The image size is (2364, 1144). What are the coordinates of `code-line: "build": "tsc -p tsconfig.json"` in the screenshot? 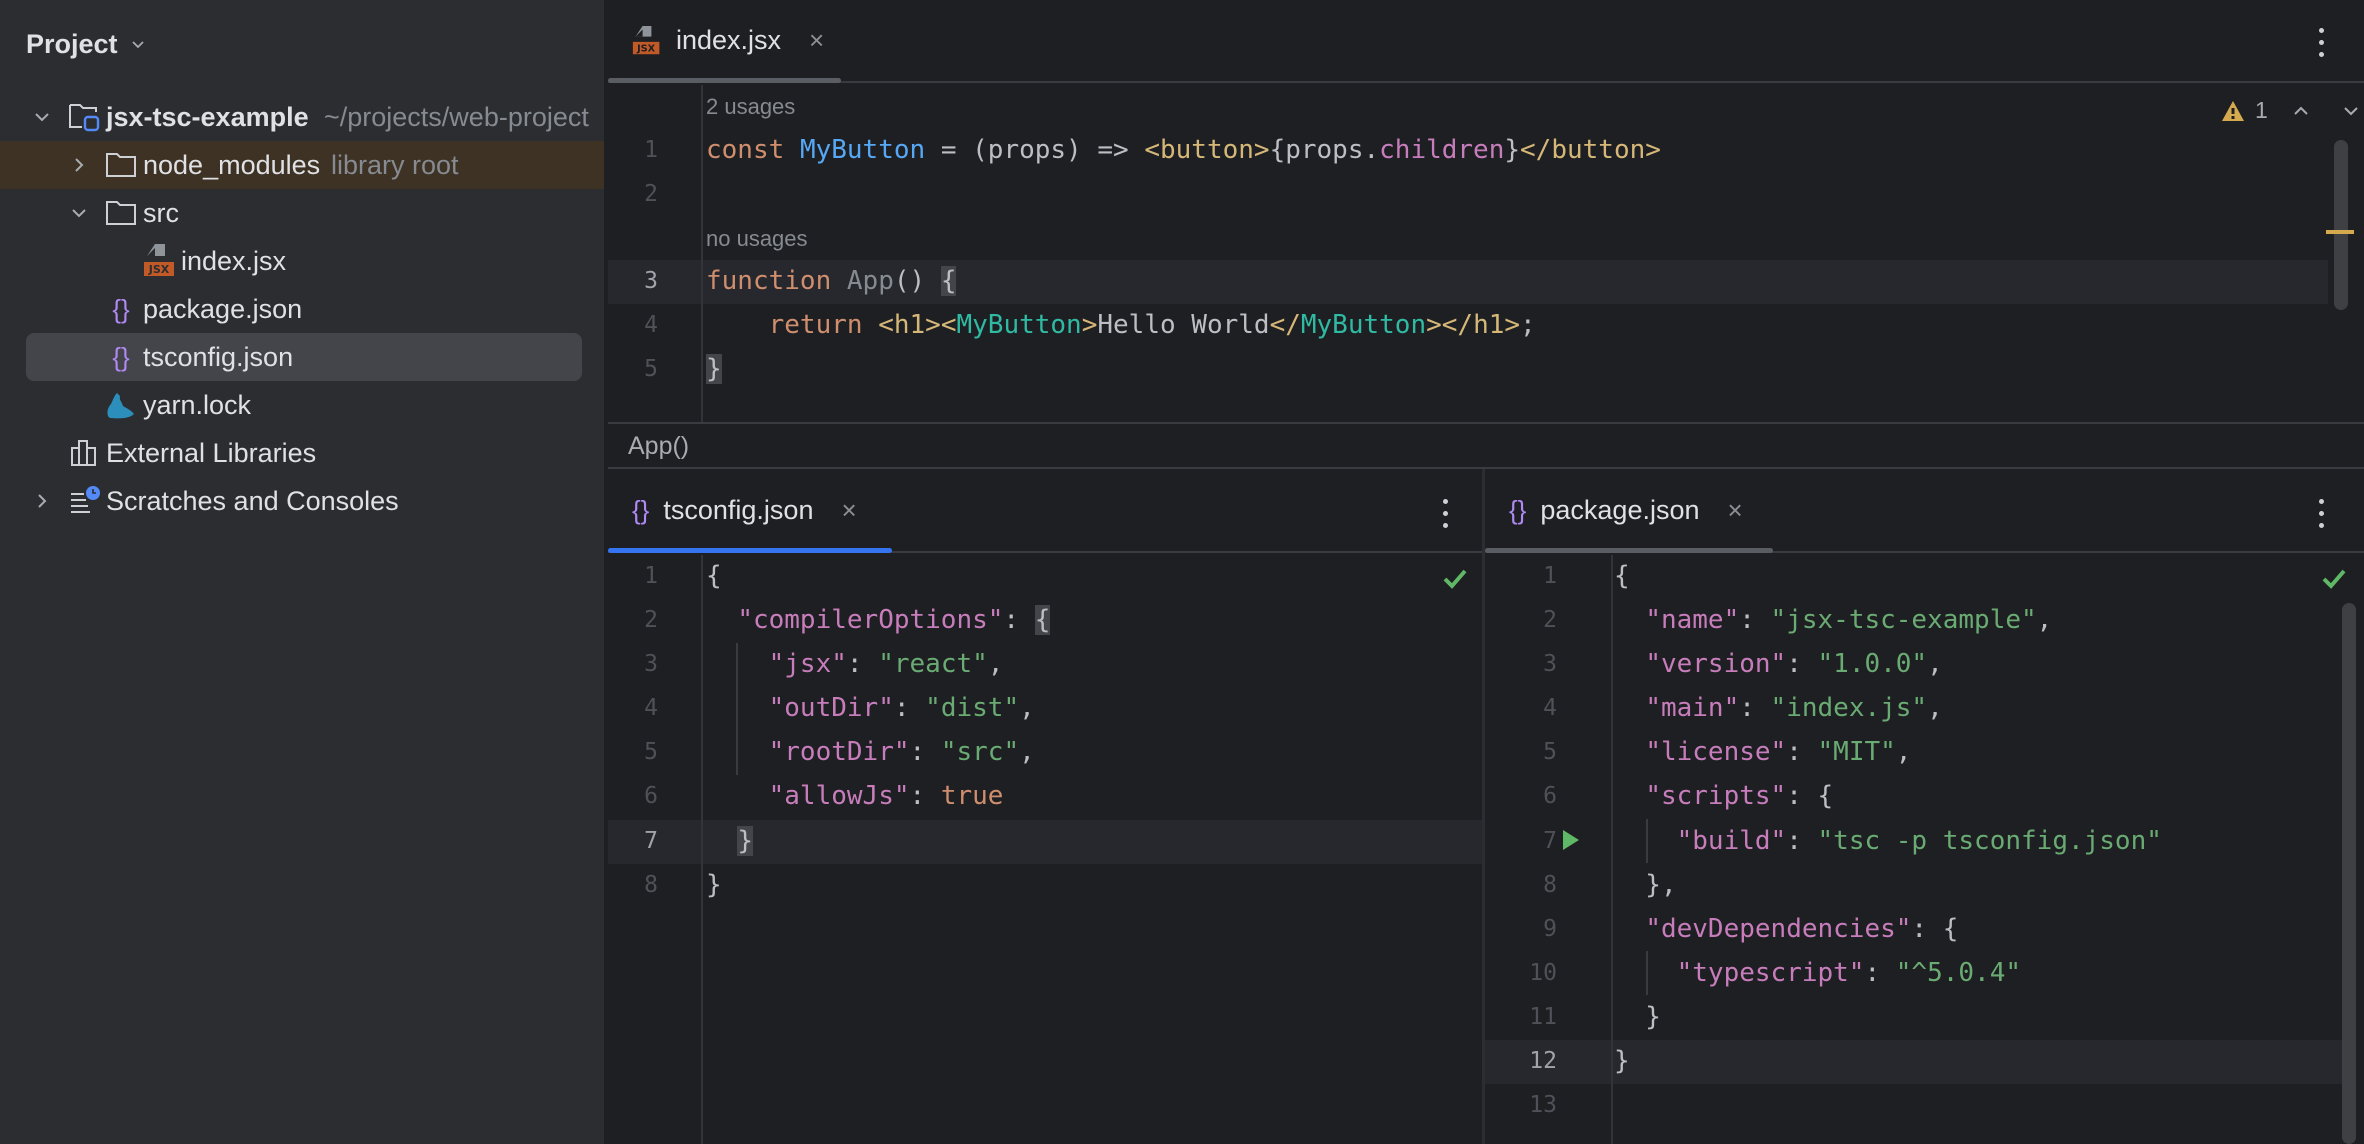 It's located at (1888, 841).